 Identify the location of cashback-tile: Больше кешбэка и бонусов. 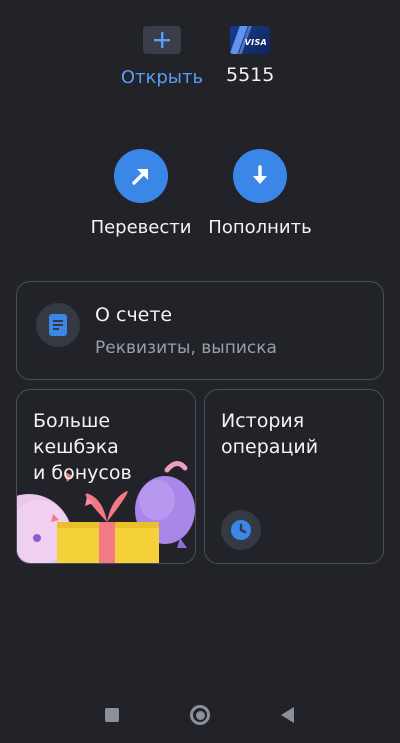
(106, 476).